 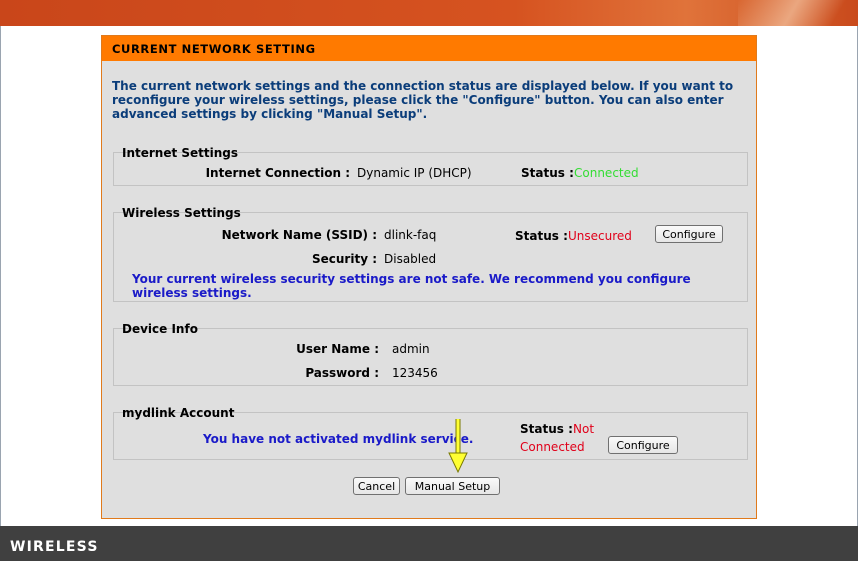 I want to click on wireless-status-value: Unsecured, so click(x=600, y=236).